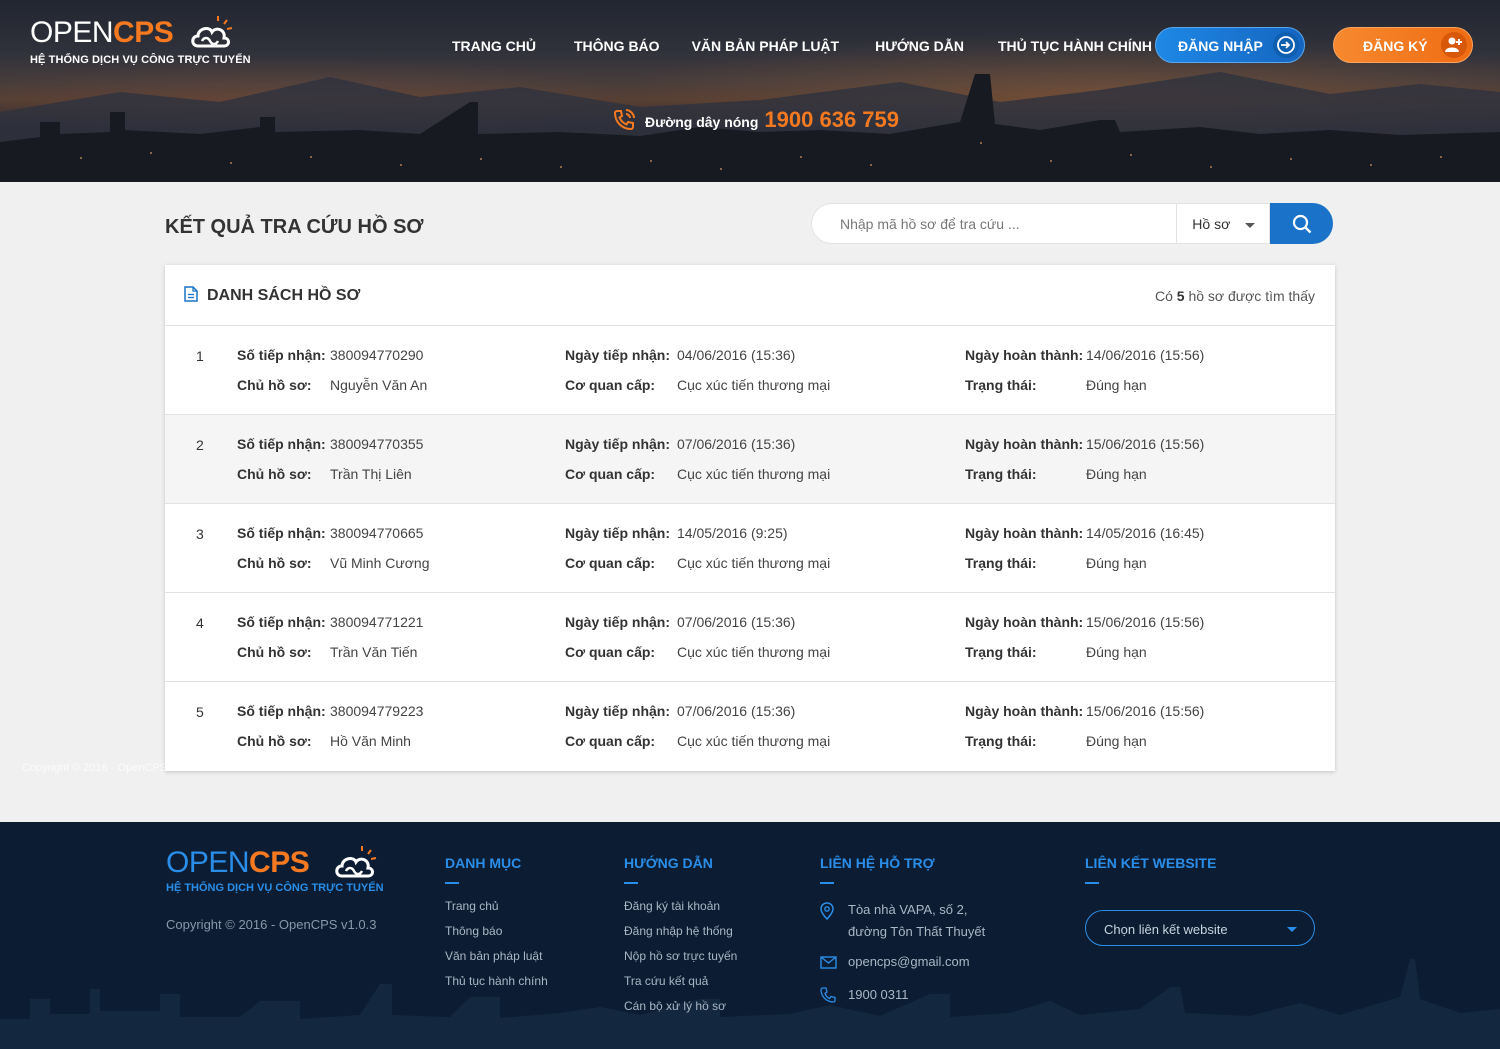 This screenshot has height=1049, width=1500. I want to click on website-link-select: Chọn liên kết website, so click(1200, 928).